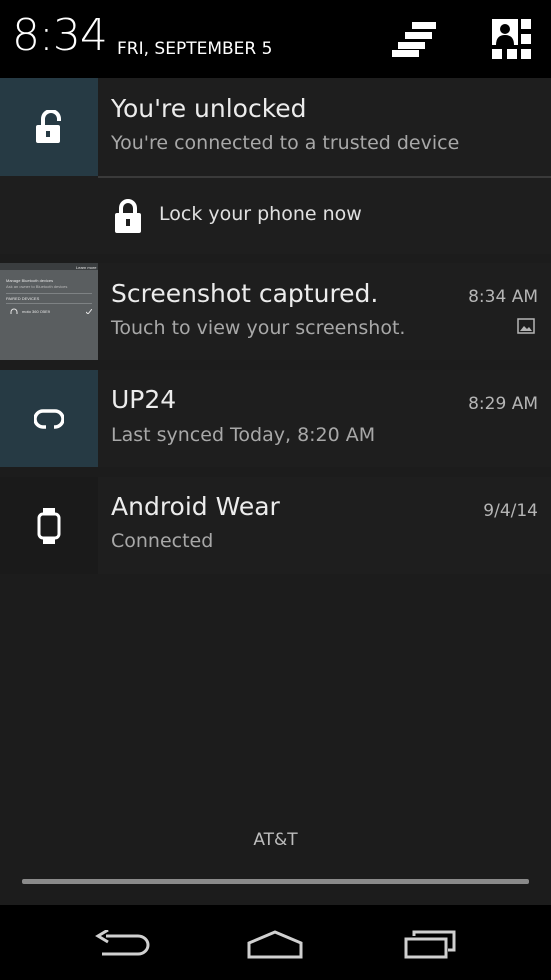 Image resolution: width=551 pixels, height=980 pixels. I want to click on image-icon, so click(526, 326).